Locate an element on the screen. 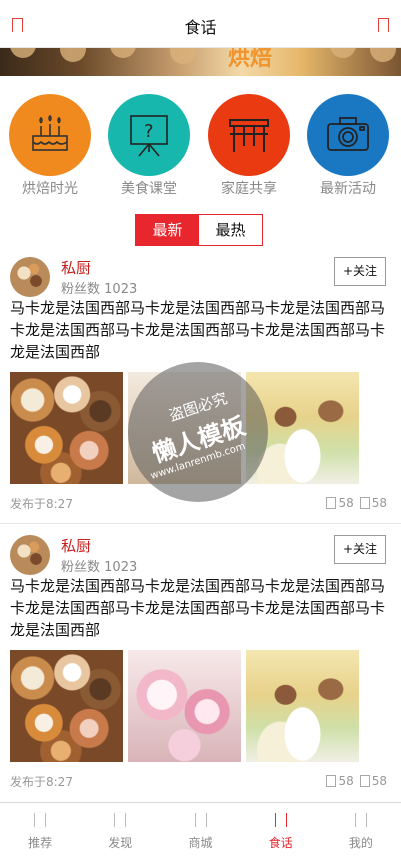 This screenshot has width=401, height=856. category-events: 最新活动 is located at coordinates (348, 146).